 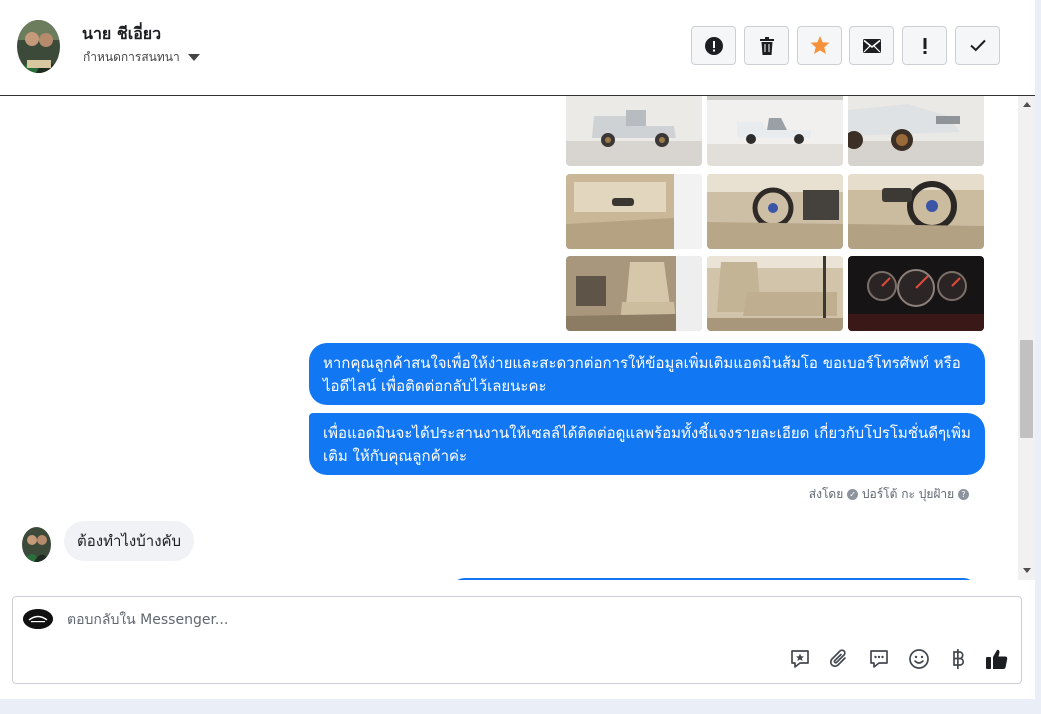 I want to click on reply-input, so click(x=417, y=620).